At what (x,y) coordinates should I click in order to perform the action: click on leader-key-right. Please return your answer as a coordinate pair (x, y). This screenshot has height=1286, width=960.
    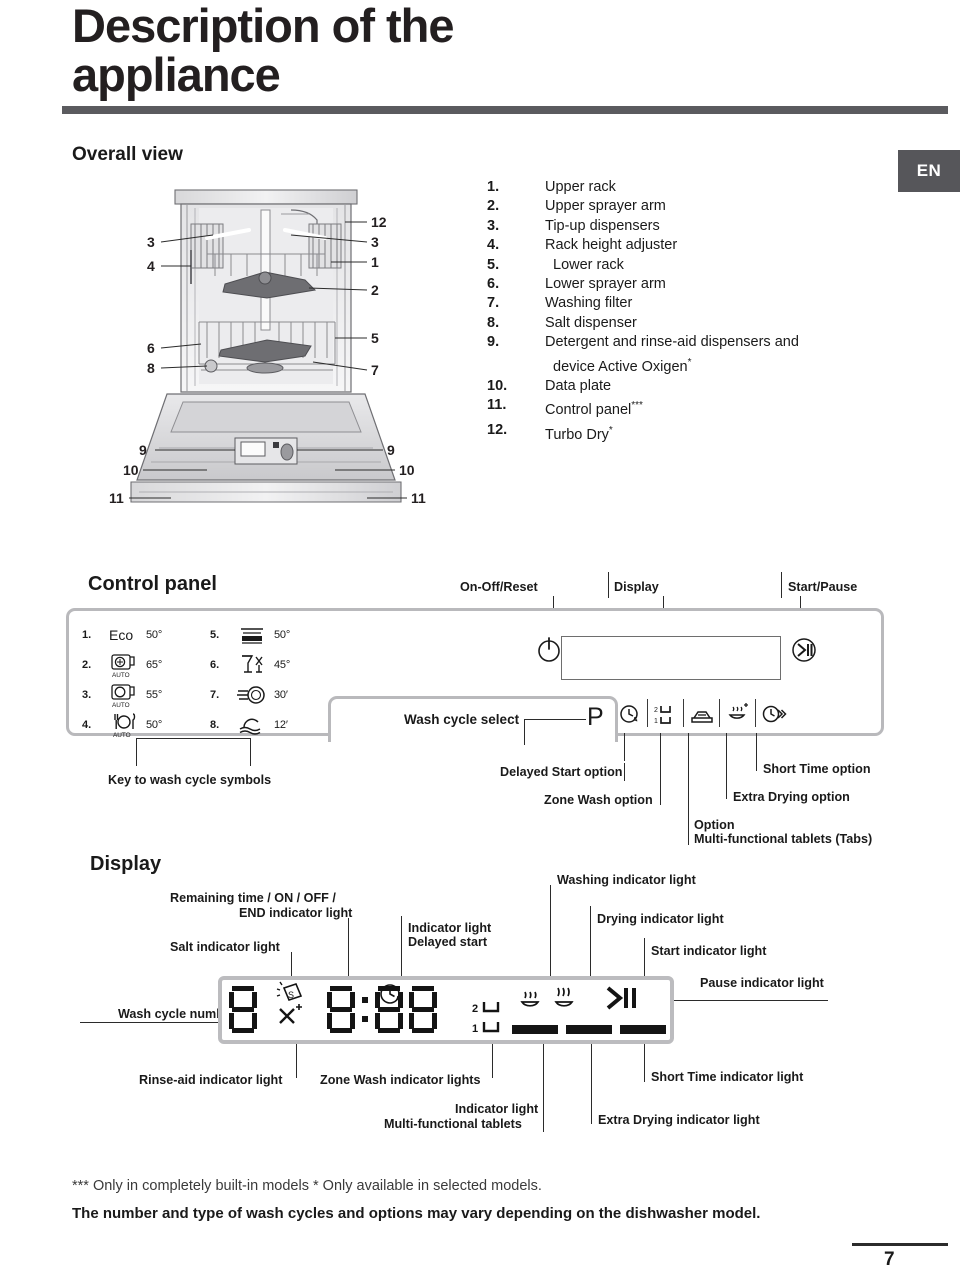
    Looking at the image, I should click on (250, 752).